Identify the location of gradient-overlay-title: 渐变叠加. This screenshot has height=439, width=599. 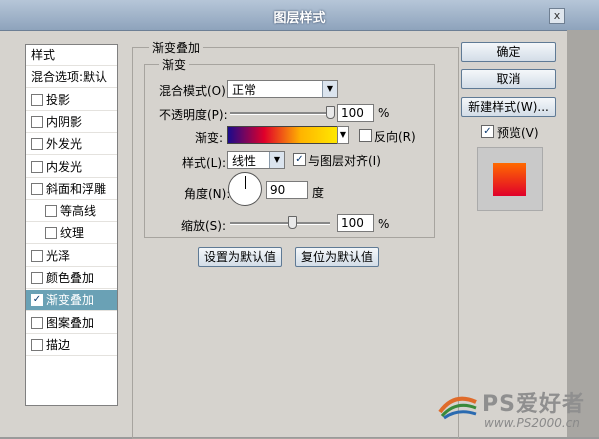
(176, 47).